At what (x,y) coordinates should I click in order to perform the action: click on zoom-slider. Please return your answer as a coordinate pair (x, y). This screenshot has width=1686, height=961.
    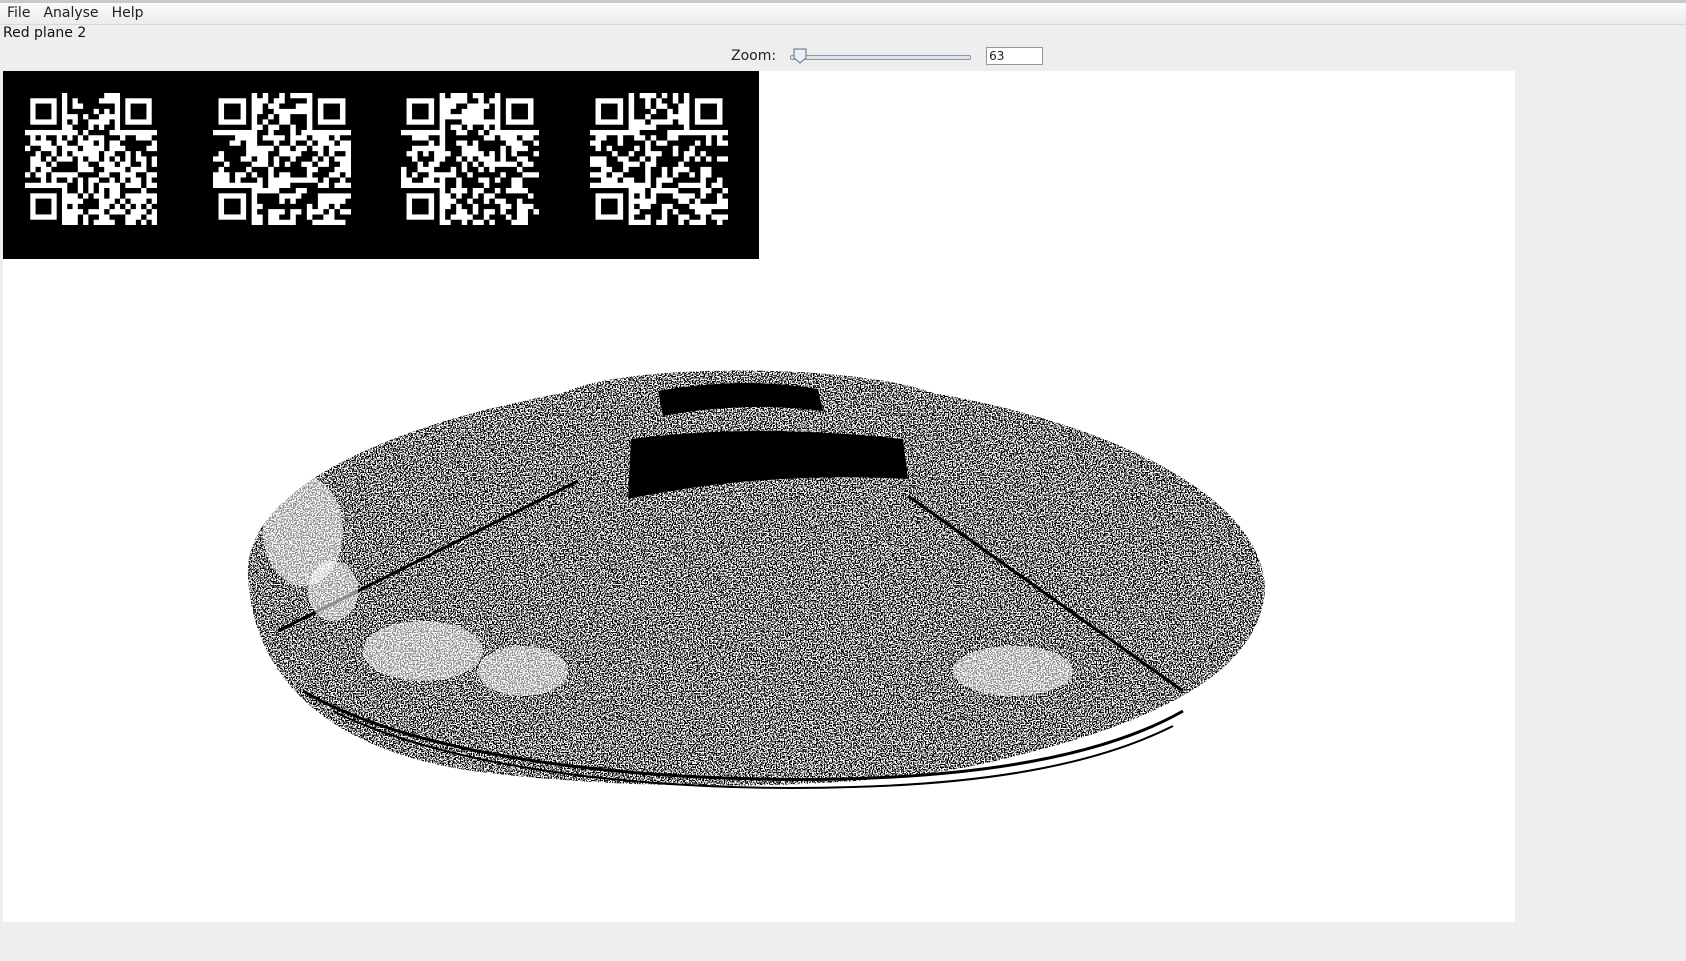
    Looking at the image, I should click on (880, 56).